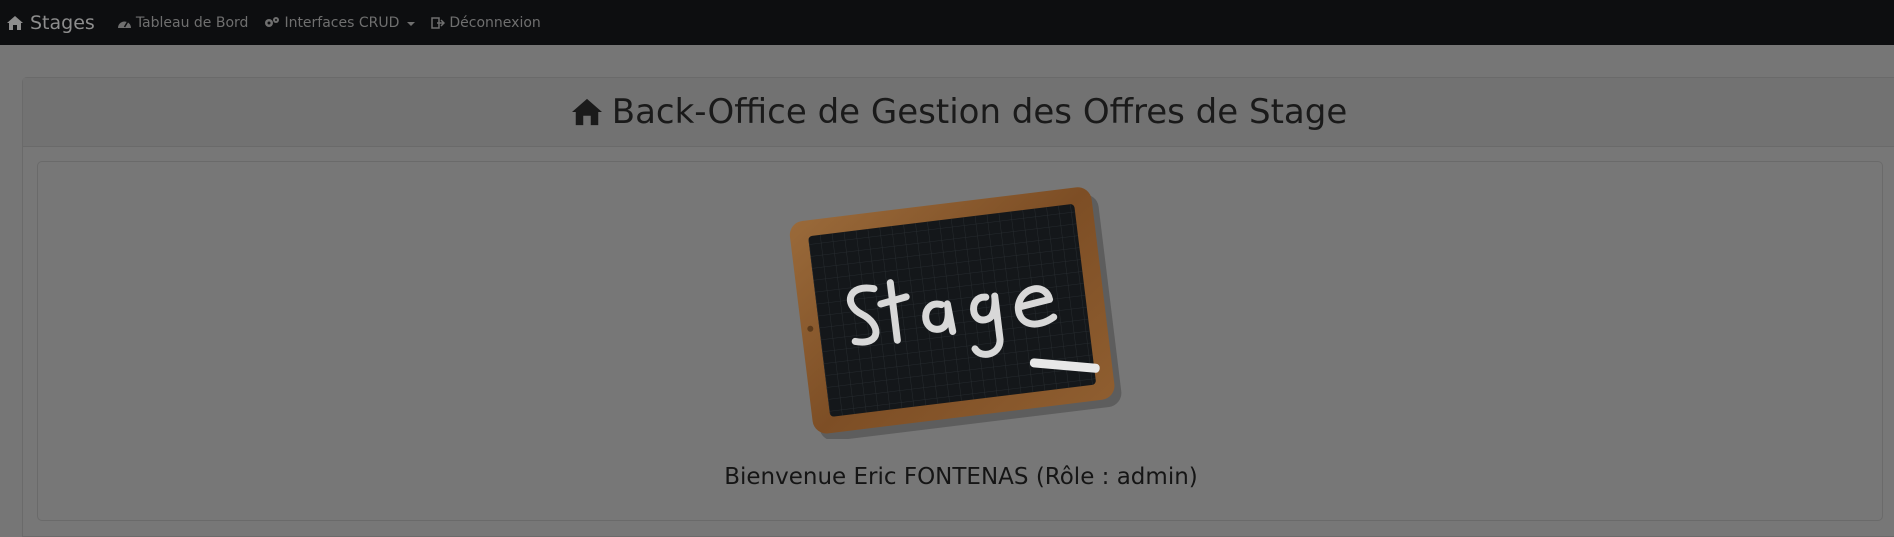 Image resolution: width=1894 pixels, height=537 pixels. Describe the element at coordinates (961, 477) in the screenshot. I see `welcome-message: Bienvenue Eric FONTENAS (Rôle : admin)` at that location.